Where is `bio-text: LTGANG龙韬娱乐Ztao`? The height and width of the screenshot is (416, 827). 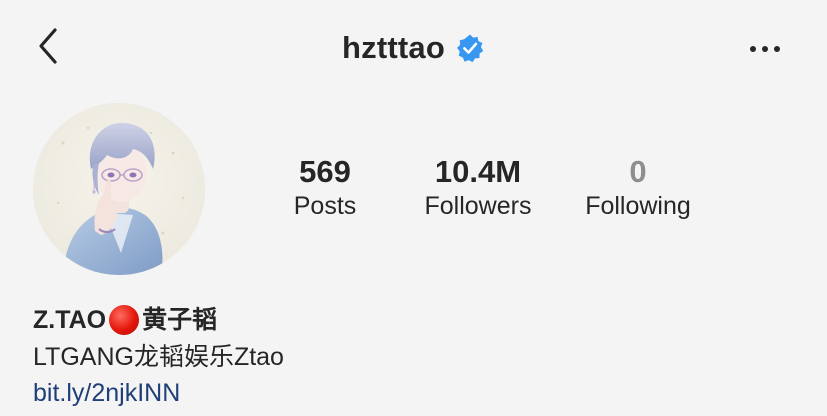 bio-text: LTGANG龙韬娱乐Ztao is located at coordinates (158, 357).